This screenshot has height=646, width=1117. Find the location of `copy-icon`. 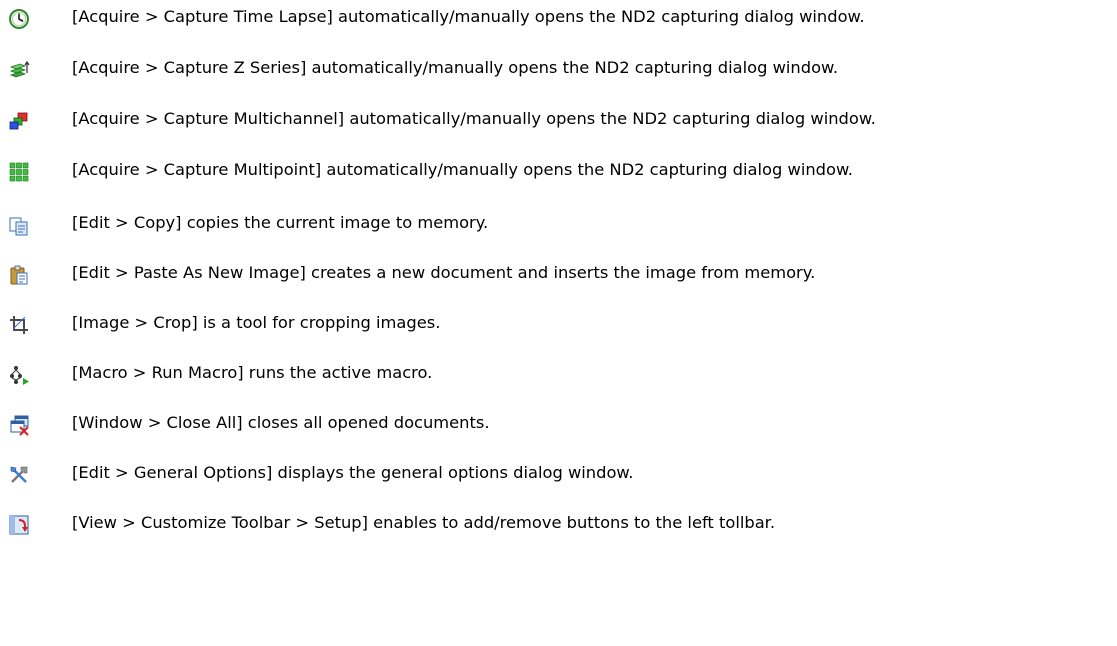

copy-icon is located at coordinates (19, 226).